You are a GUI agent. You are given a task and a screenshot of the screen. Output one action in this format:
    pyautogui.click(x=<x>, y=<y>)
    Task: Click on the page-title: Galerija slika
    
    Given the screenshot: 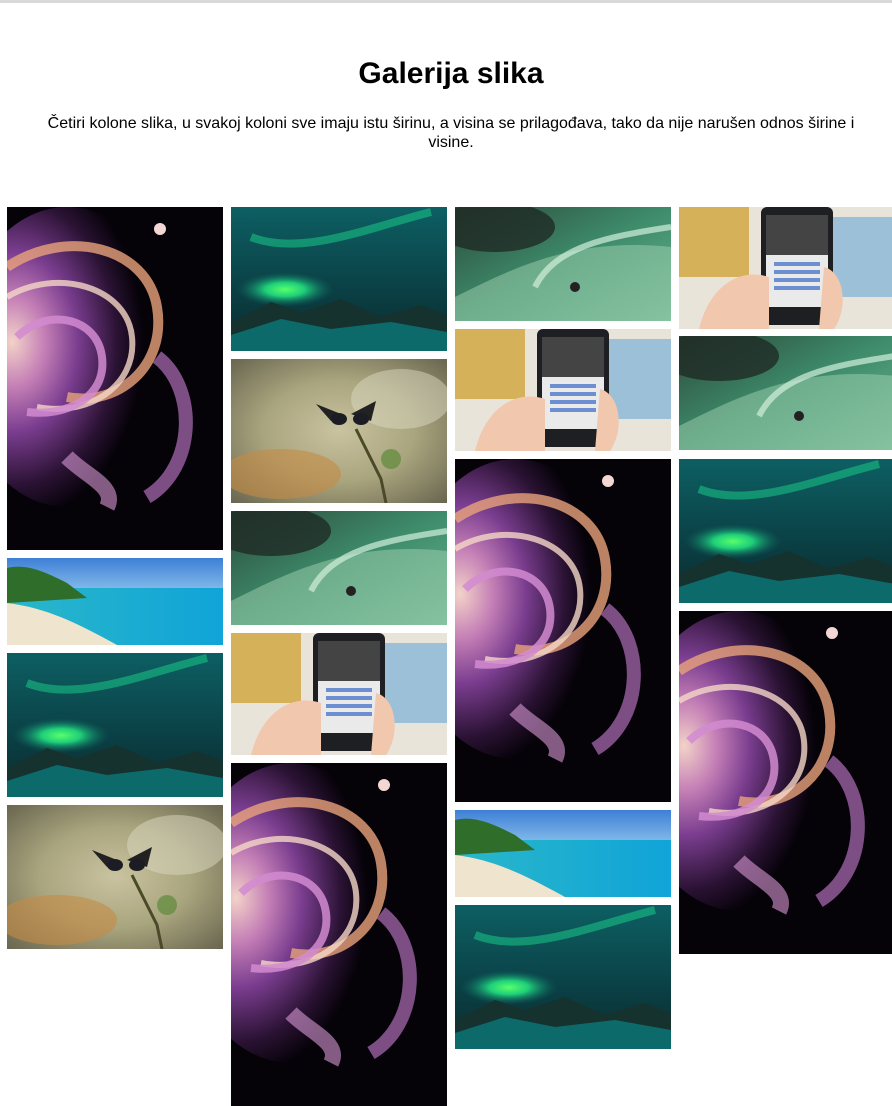 What is the action you would take?
    pyautogui.click(x=451, y=73)
    